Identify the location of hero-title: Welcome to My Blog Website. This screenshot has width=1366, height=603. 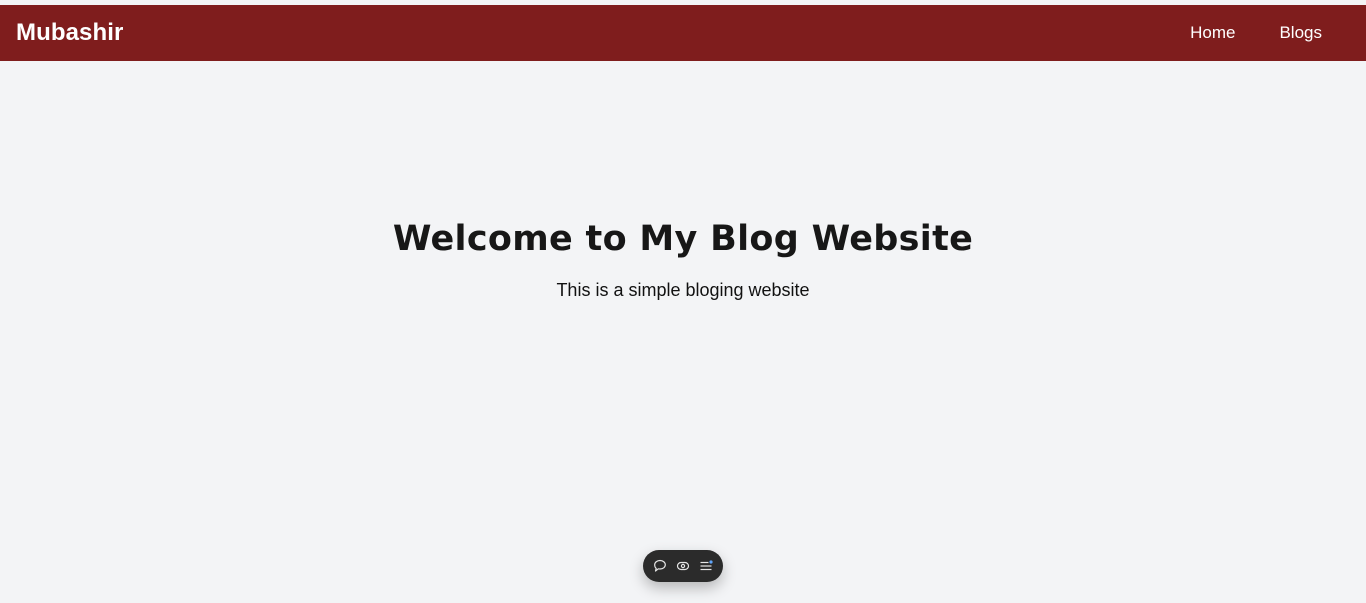
(683, 239).